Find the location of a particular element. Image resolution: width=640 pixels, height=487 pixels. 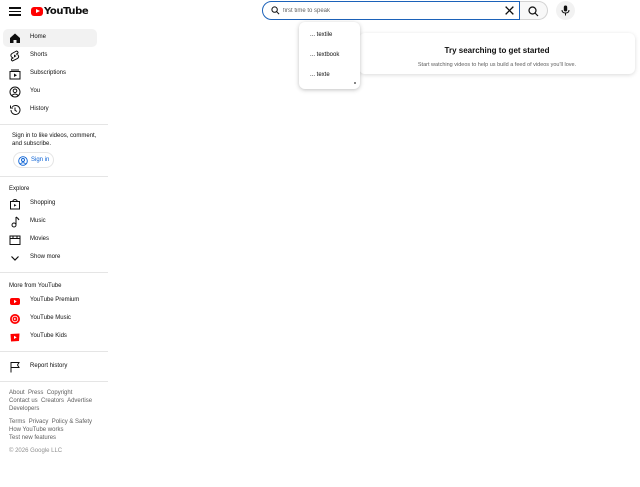

sidebar-item-youtube-music: YouTube Music is located at coordinates (50, 319).